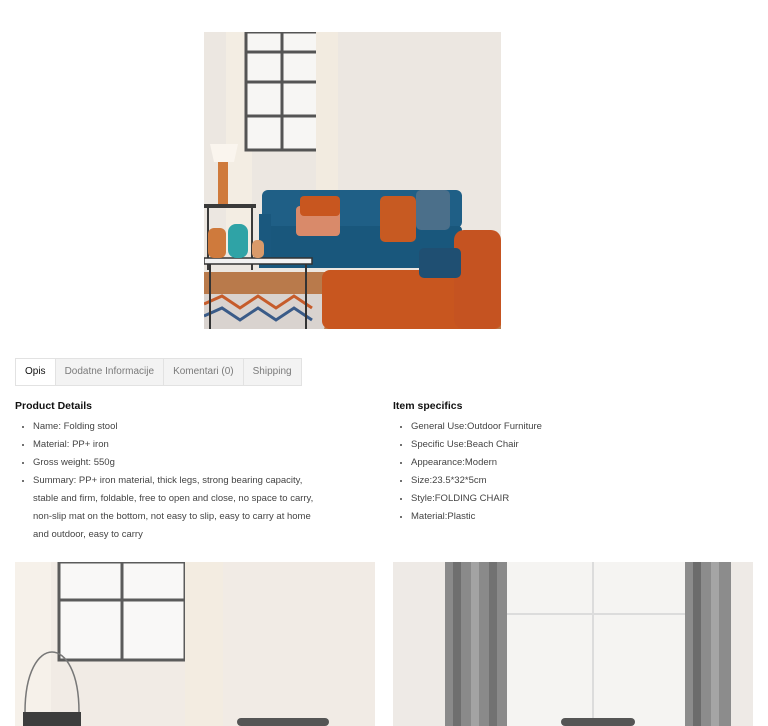  Describe the element at coordinates (552, 517) in the screenshot. I see `list-item: Material:Plastic` at that location.